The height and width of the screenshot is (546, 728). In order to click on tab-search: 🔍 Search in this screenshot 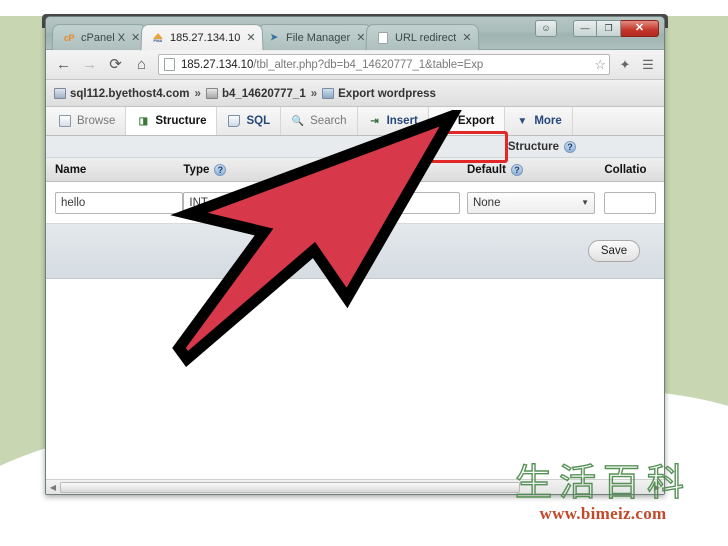, I will do `click(319, 121)`.